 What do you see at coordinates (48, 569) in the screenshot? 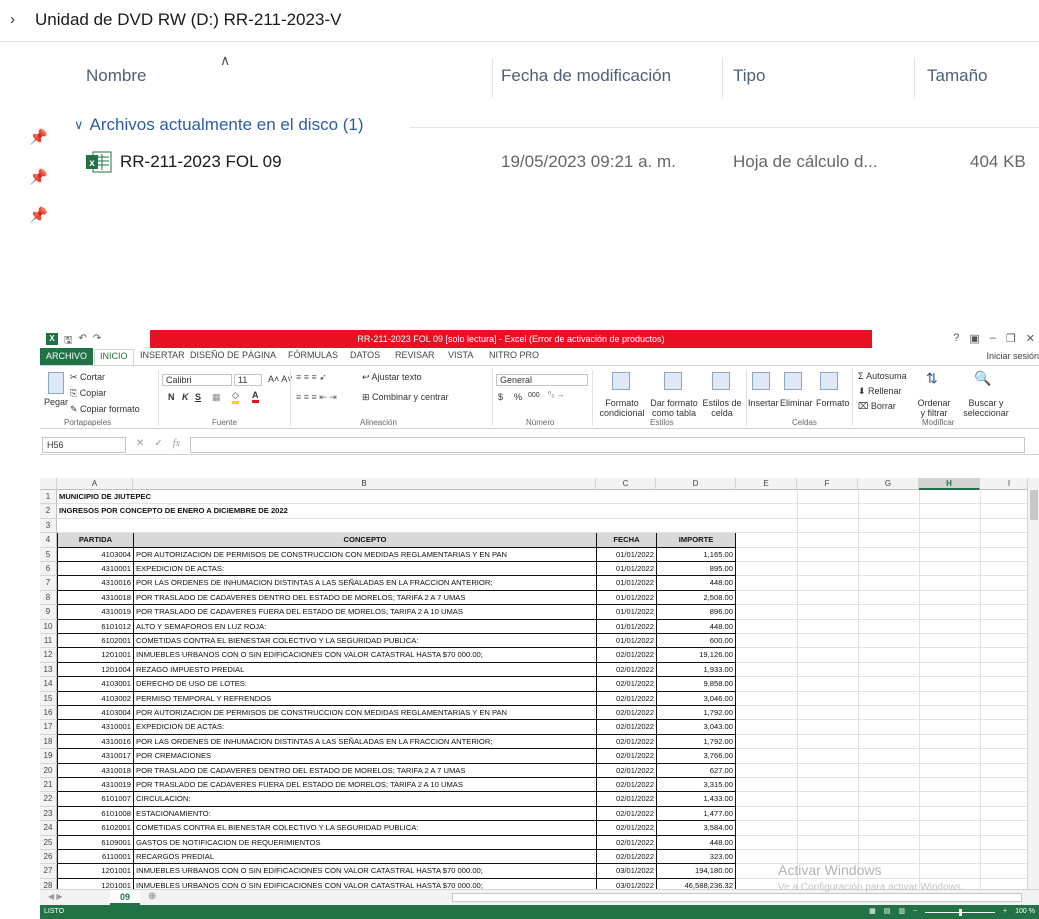
I see `row-header: 6` at bounding box center [48, 569].